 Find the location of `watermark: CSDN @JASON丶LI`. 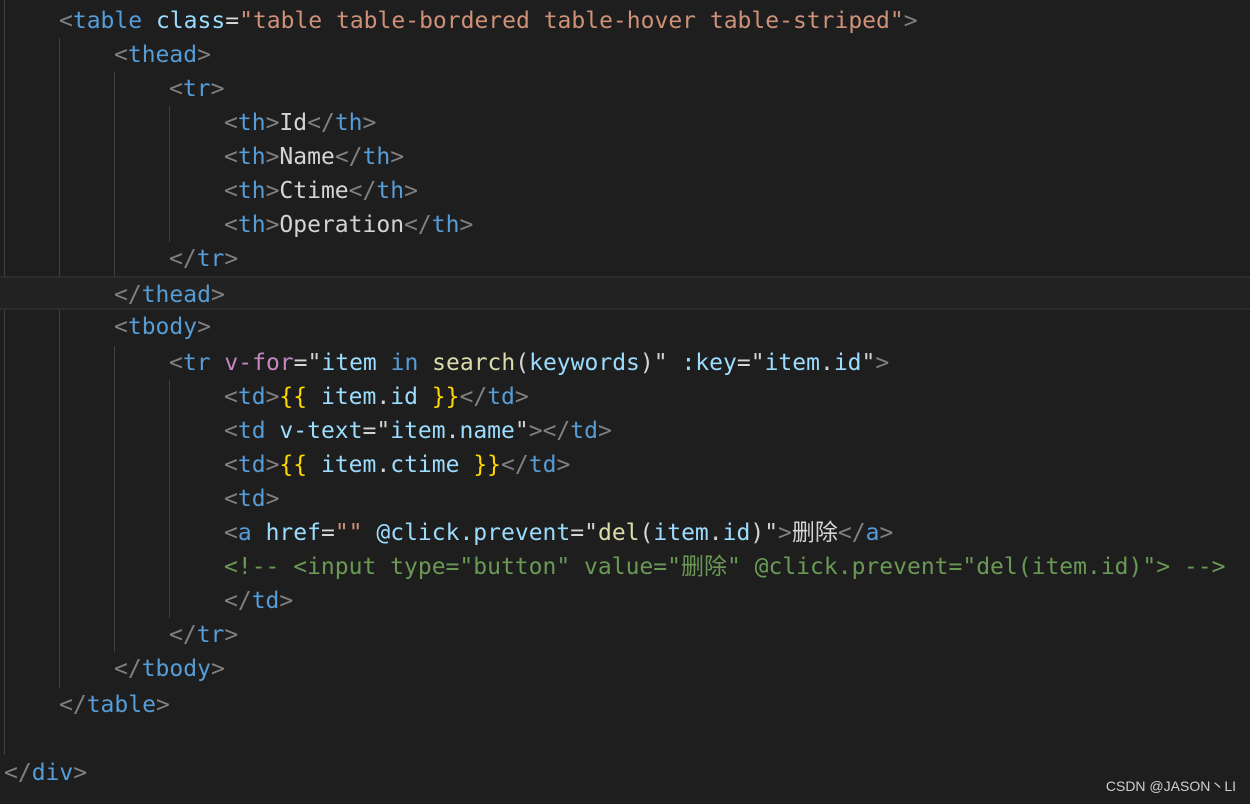

watermark: CSDN @JASON丶LI is located at coordinates (1170, 786).